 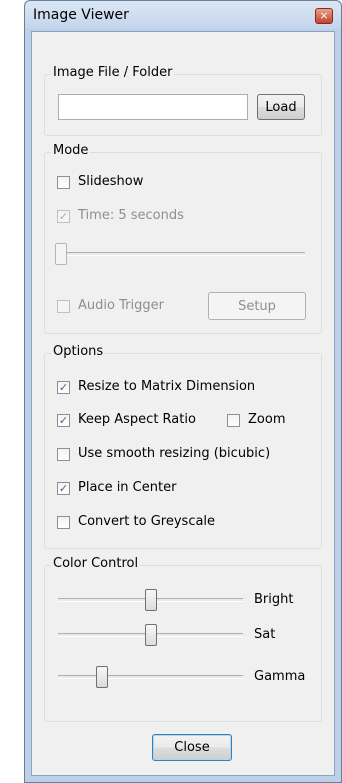 What do you see at coordinates (167, 386) in the screenshot?
I see `resize-matrix-label: Resize to Matrix Dimension` at bounding box center [167, 386].